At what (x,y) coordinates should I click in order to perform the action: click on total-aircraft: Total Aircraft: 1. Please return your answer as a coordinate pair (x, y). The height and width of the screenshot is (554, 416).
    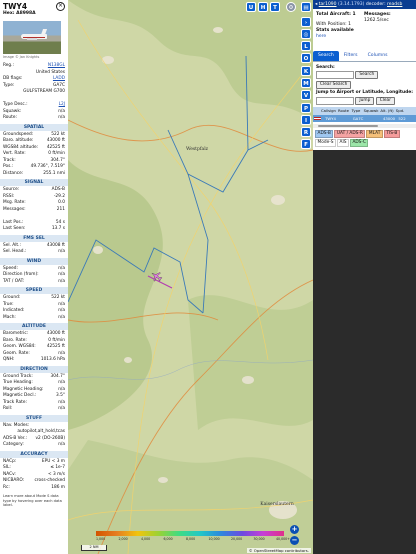
    Looking at the image, I should click on (336, 14).